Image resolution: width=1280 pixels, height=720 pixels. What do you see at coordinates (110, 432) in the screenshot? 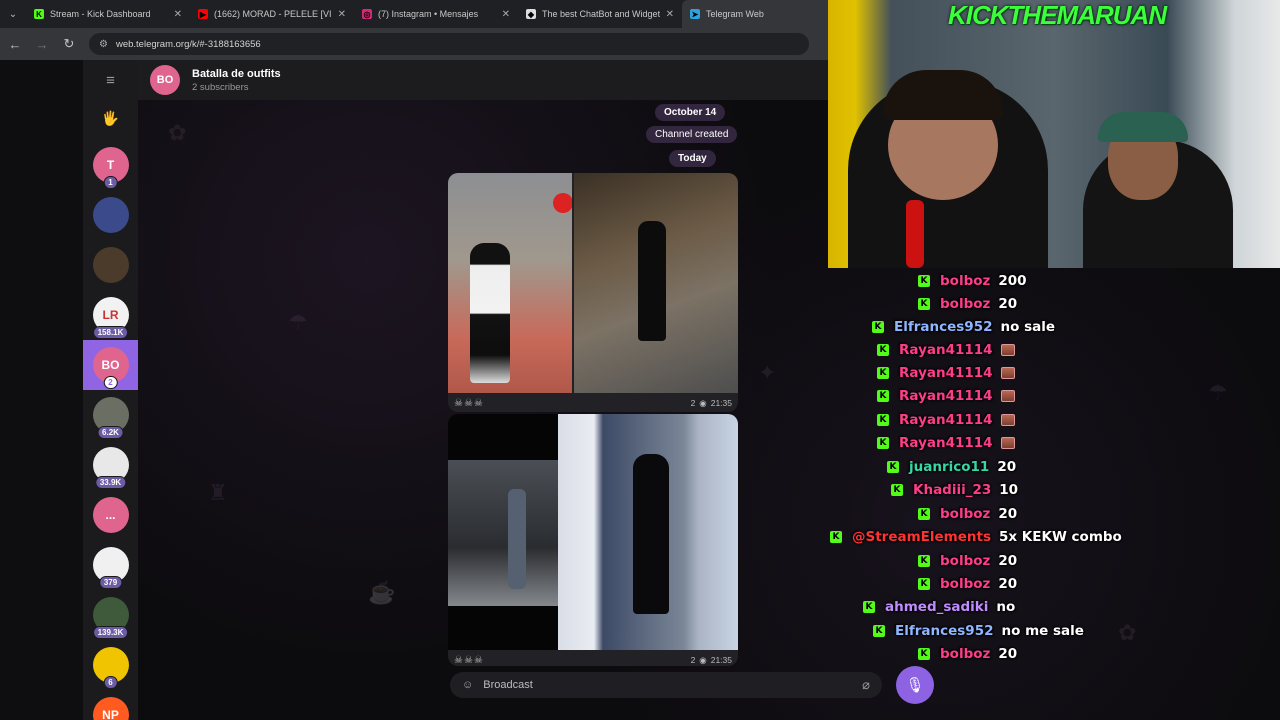
I see `unread-badge: 6.2K` at bounding box center [110, 432].